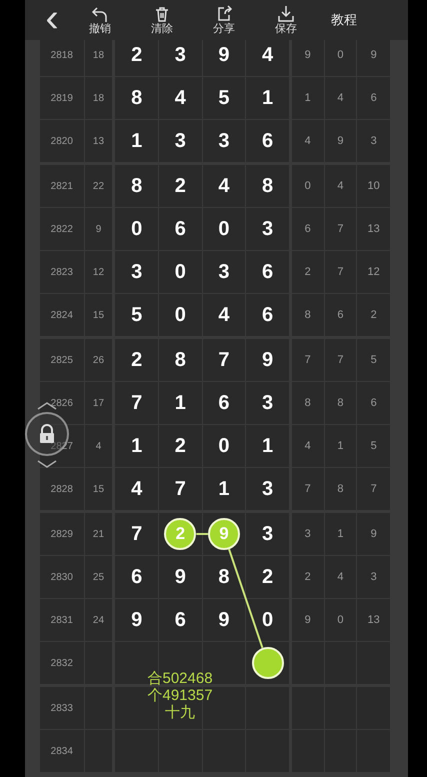  I want to click on issue-cell: 2819, so click(62, 98).